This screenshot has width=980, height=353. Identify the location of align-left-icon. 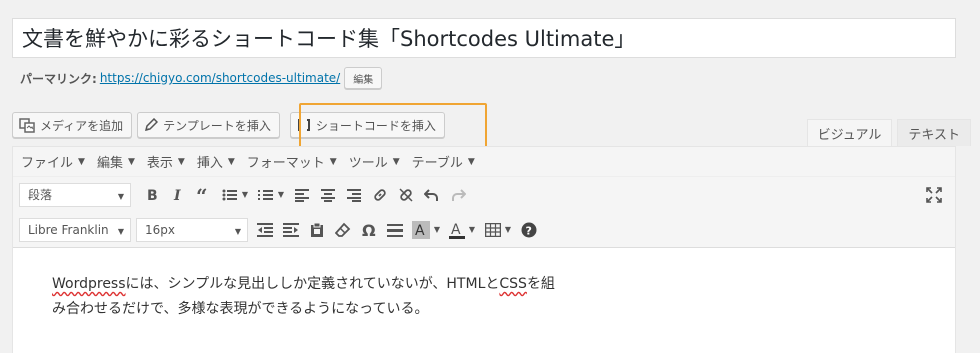
(302, 195).